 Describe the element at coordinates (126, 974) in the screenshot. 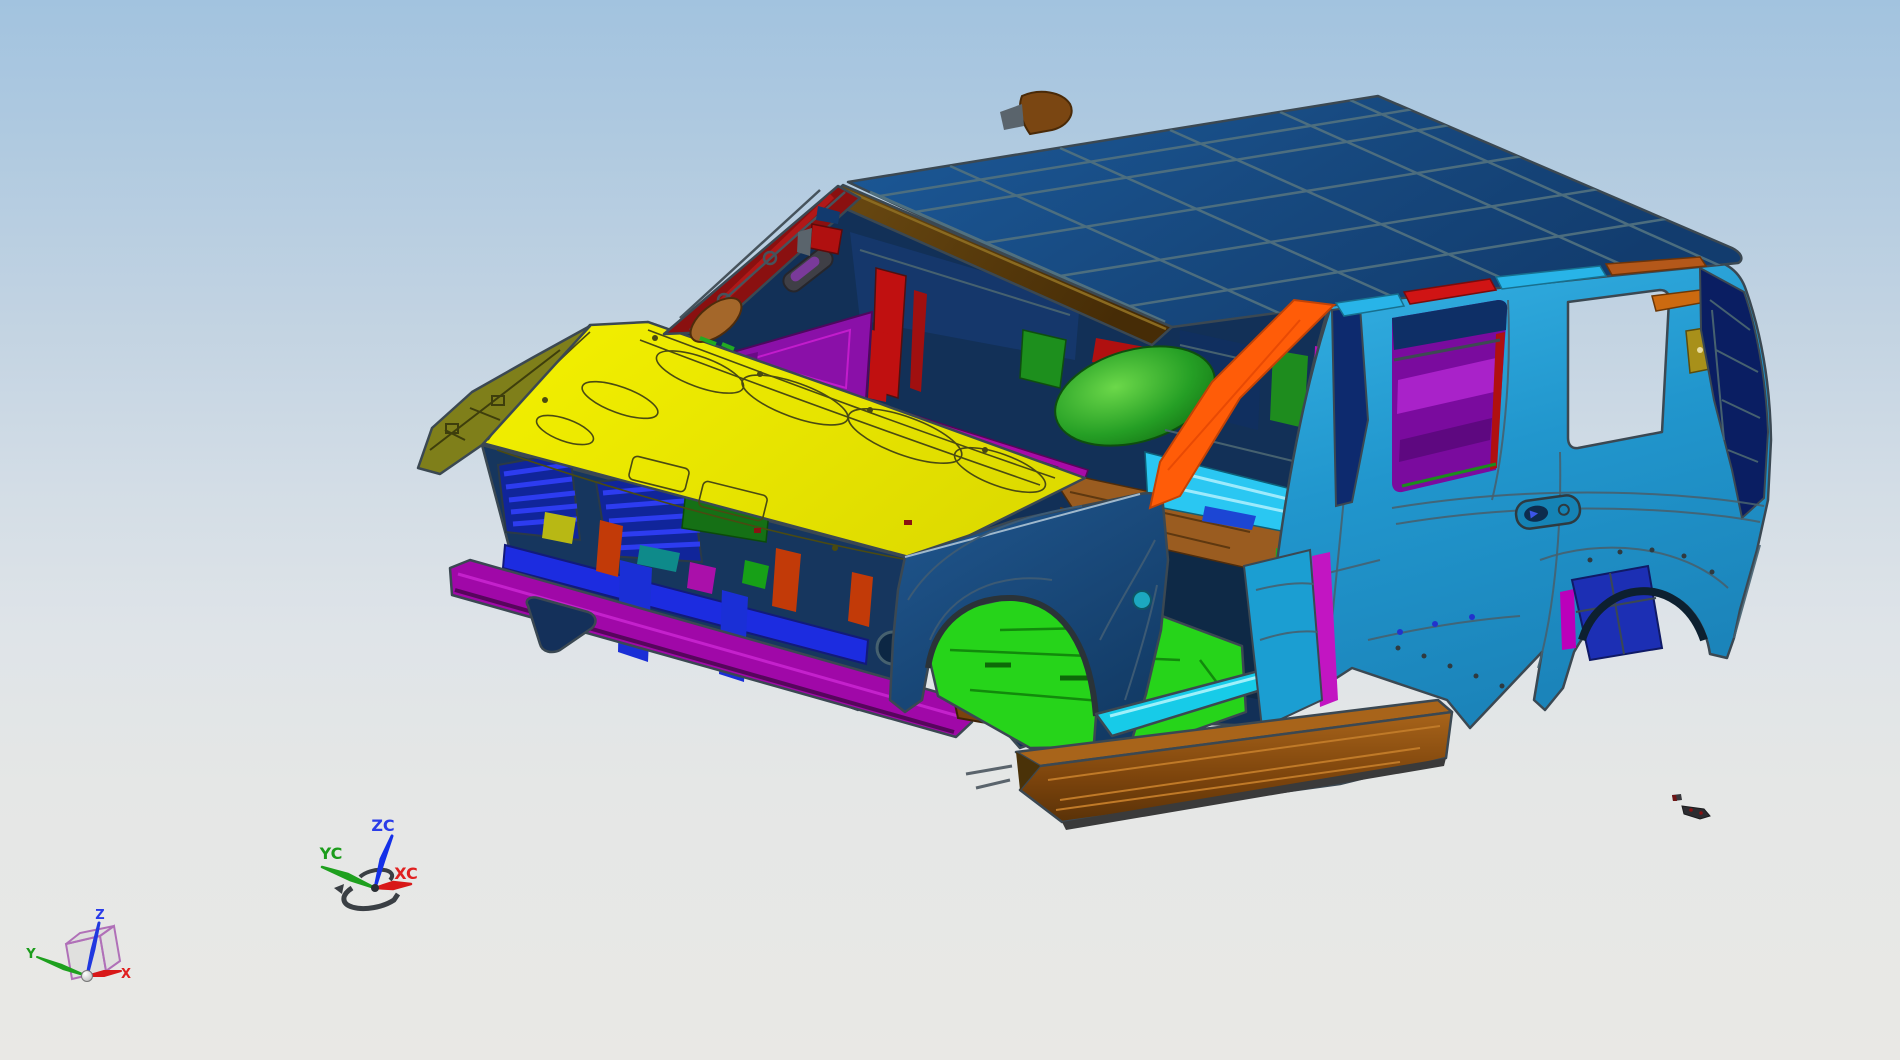

I see `datum-x-label: X` at that location.